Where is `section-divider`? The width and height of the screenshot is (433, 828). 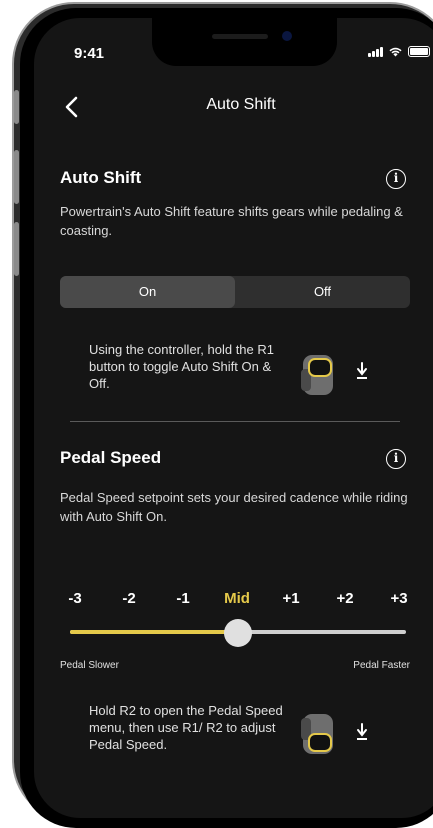
section-divider is located at coordinates (235, 421).